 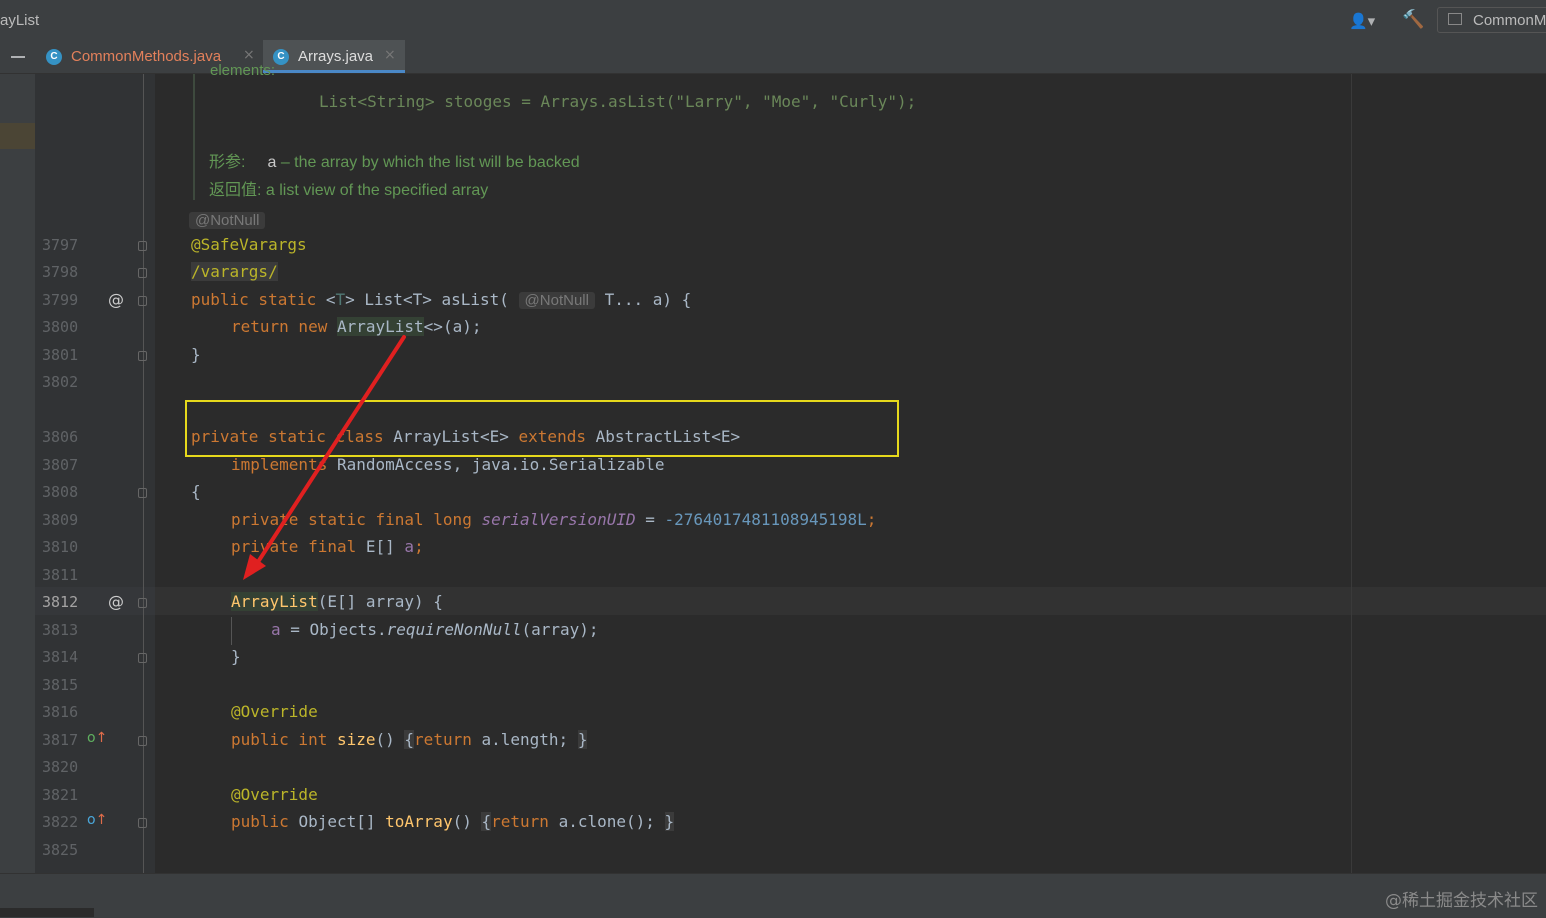 What do you see at coordinates (60, 355) in the screenshot?
I see `line-number: 3801` at bounding box center [60, 355].